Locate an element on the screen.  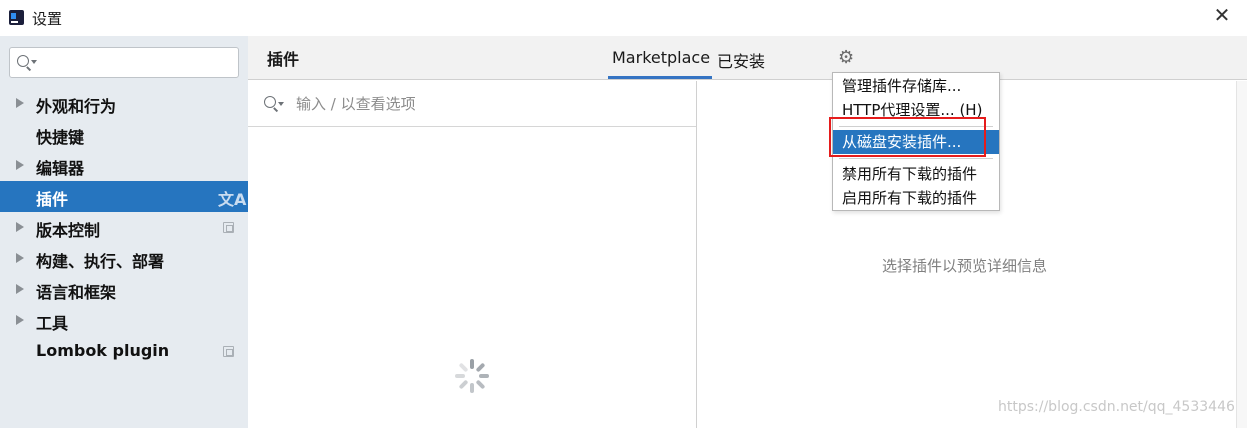
sidebar-item-version-control: 版本控制 is located at coordinates (124, 227).